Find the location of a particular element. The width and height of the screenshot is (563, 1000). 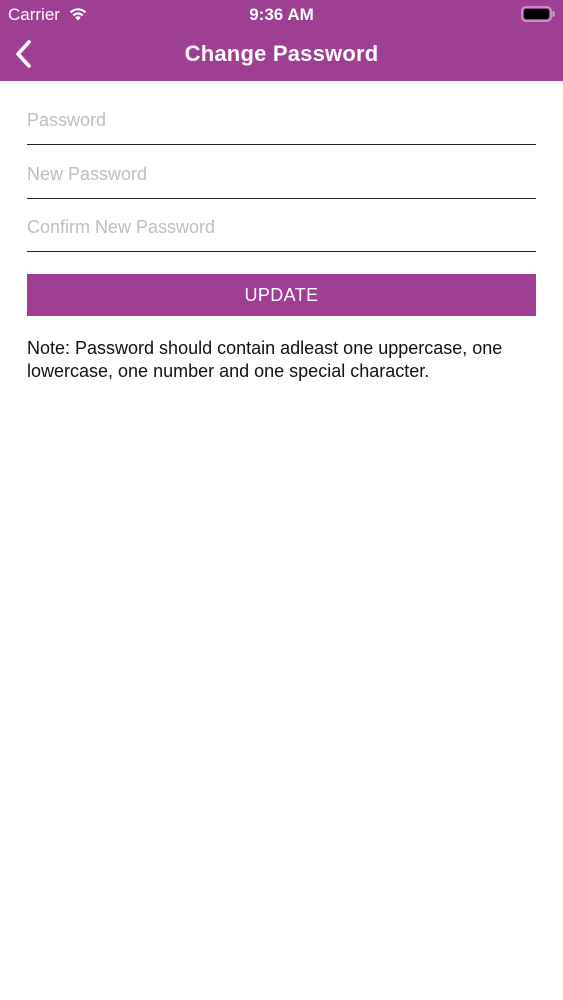

new-password-field is located at coordinates (281, 174).